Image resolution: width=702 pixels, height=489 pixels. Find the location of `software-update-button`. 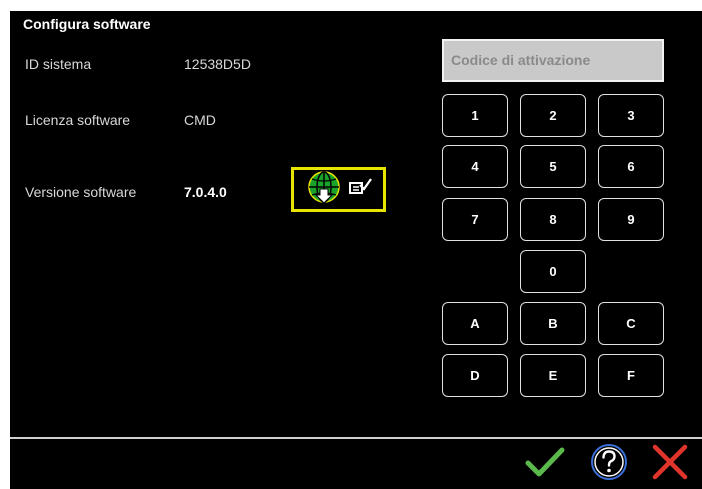

software-update-button is located at coordinates (338, 189).